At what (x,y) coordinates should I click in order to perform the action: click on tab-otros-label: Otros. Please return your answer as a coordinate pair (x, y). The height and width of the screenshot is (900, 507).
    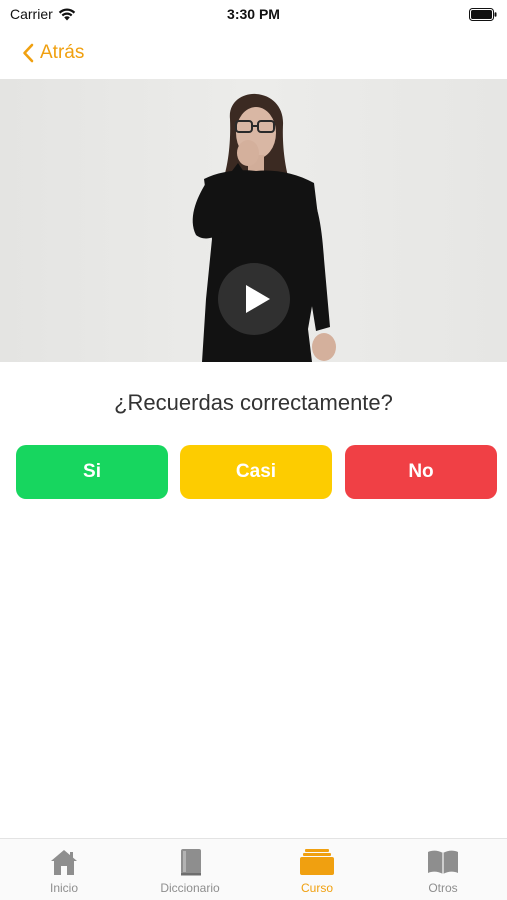
    Looking at the image, I should click on (443, 888).